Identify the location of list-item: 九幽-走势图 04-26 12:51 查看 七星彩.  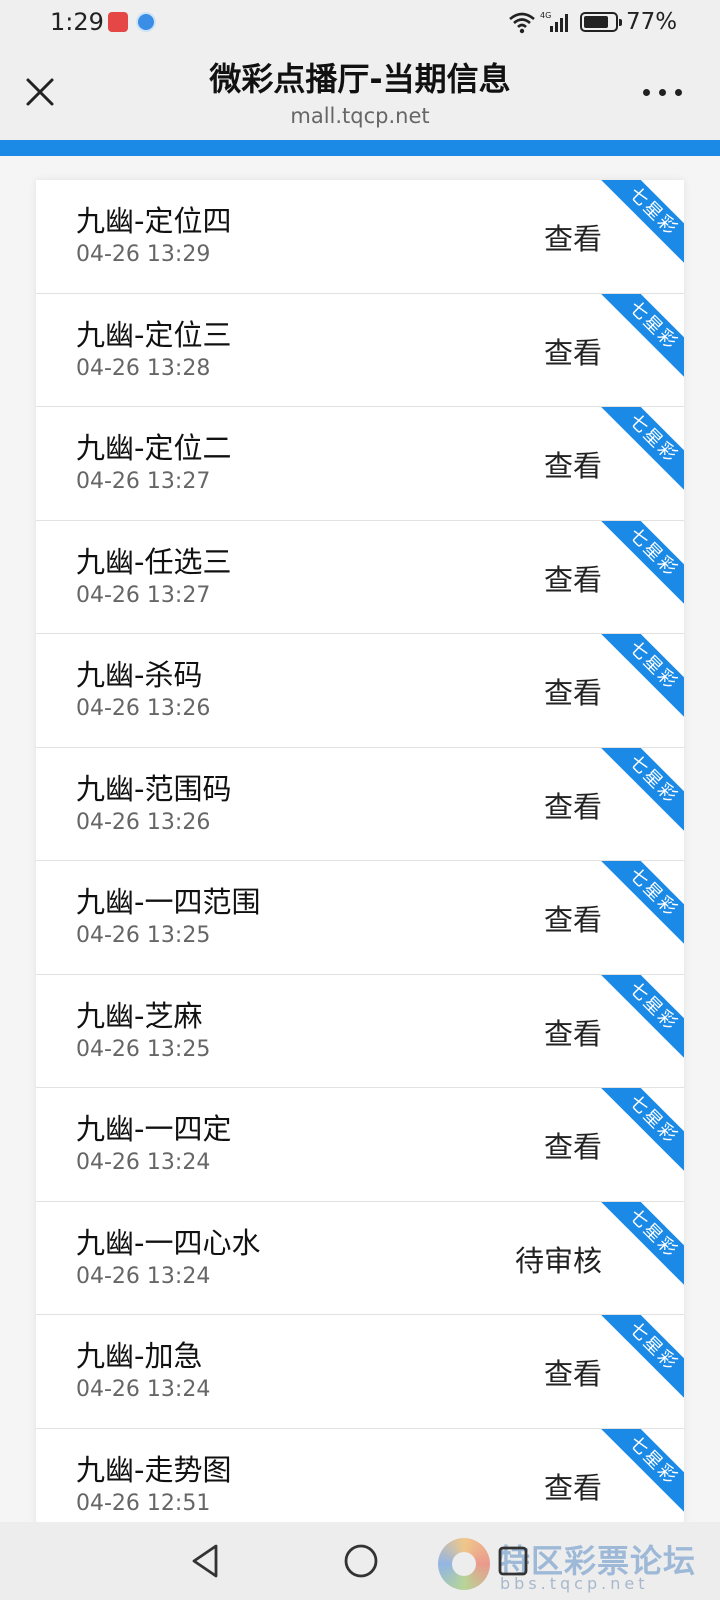
(360, 1475).